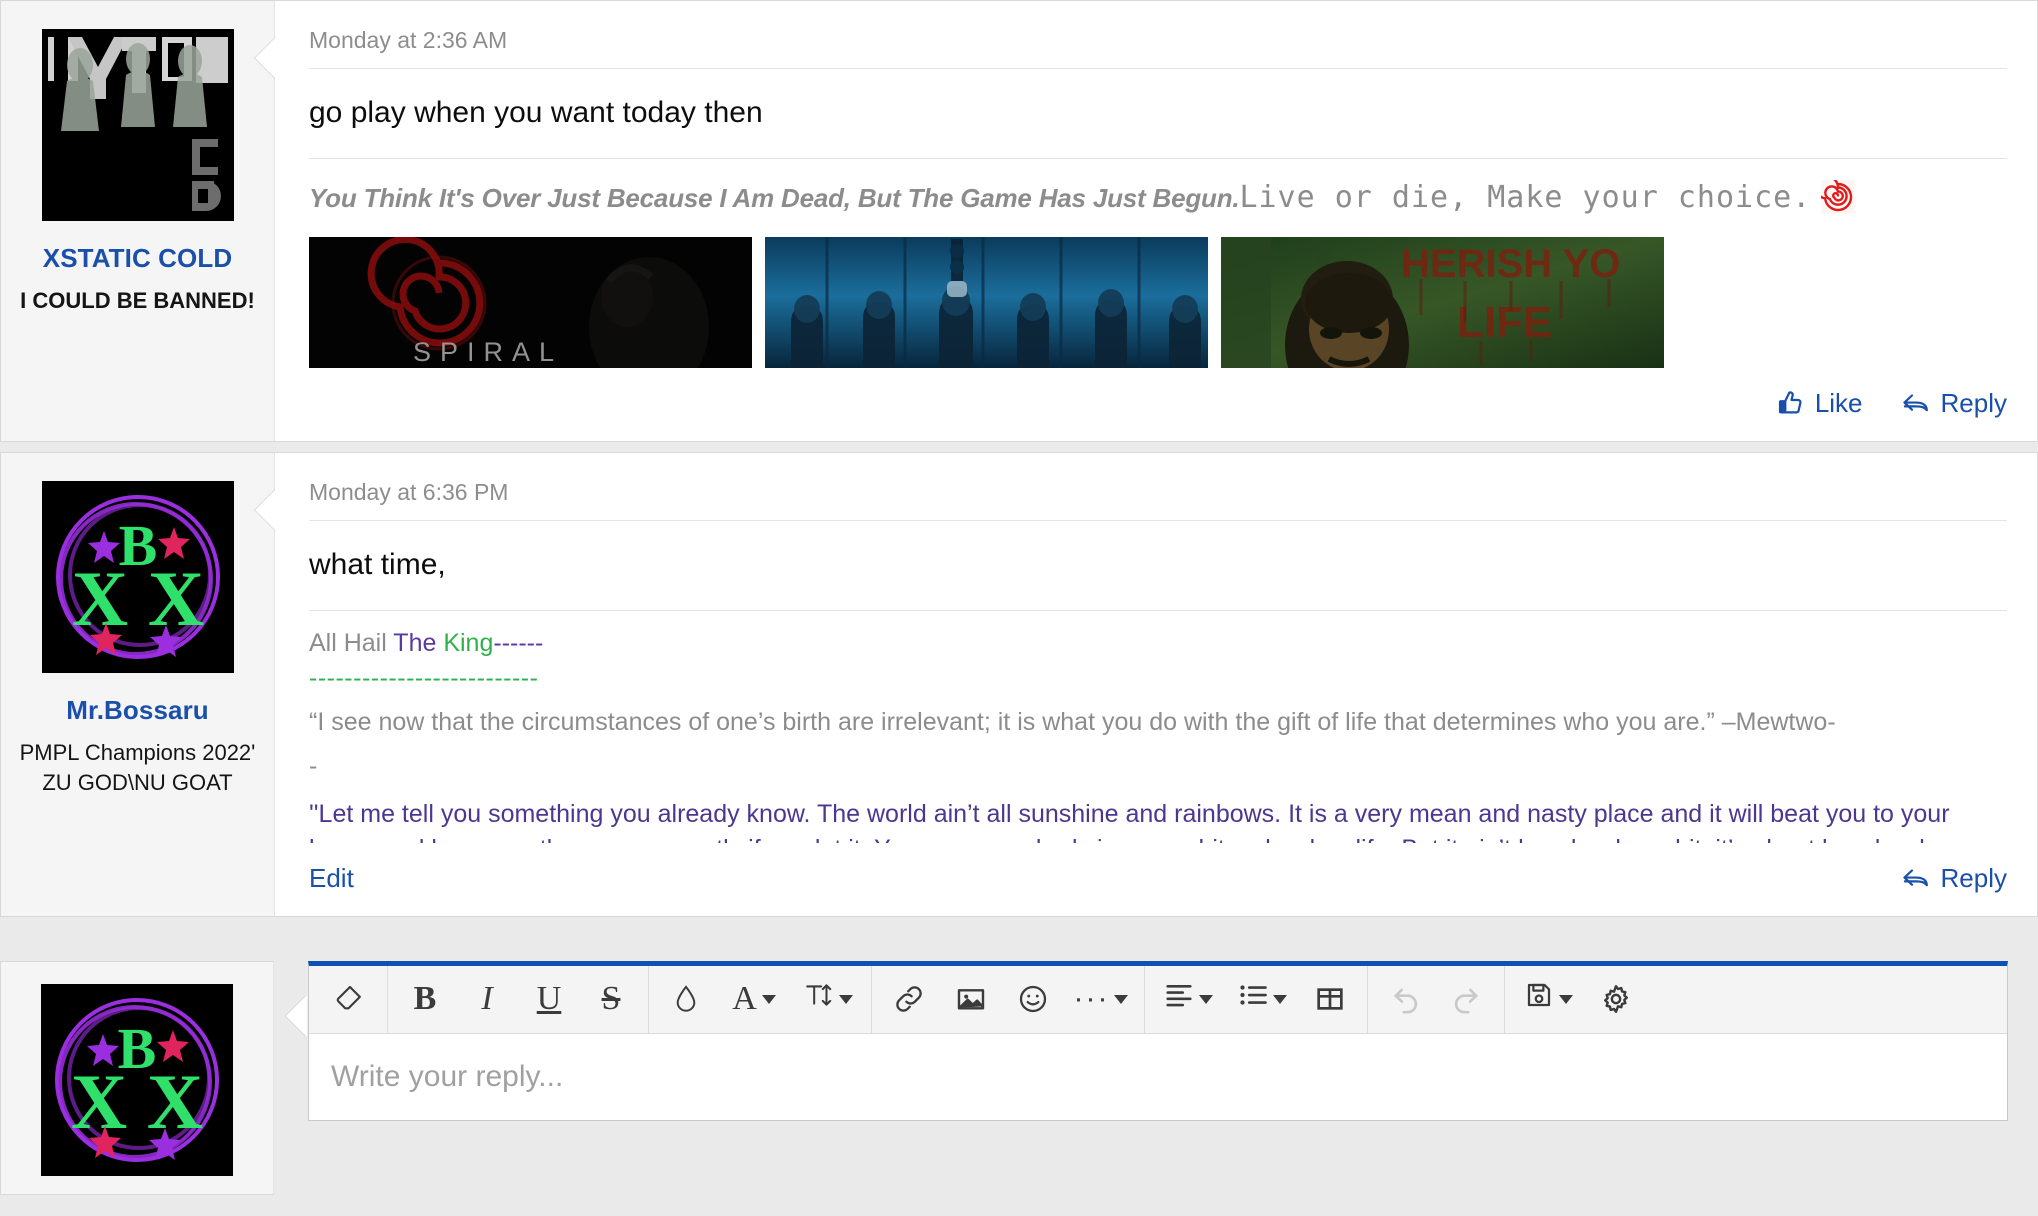  What do you see at coordinates (1158, 48) in the screenshot?
I see `post-1-timestamp: Monday at 2:36 AM` at bounding box center [1158, 48].